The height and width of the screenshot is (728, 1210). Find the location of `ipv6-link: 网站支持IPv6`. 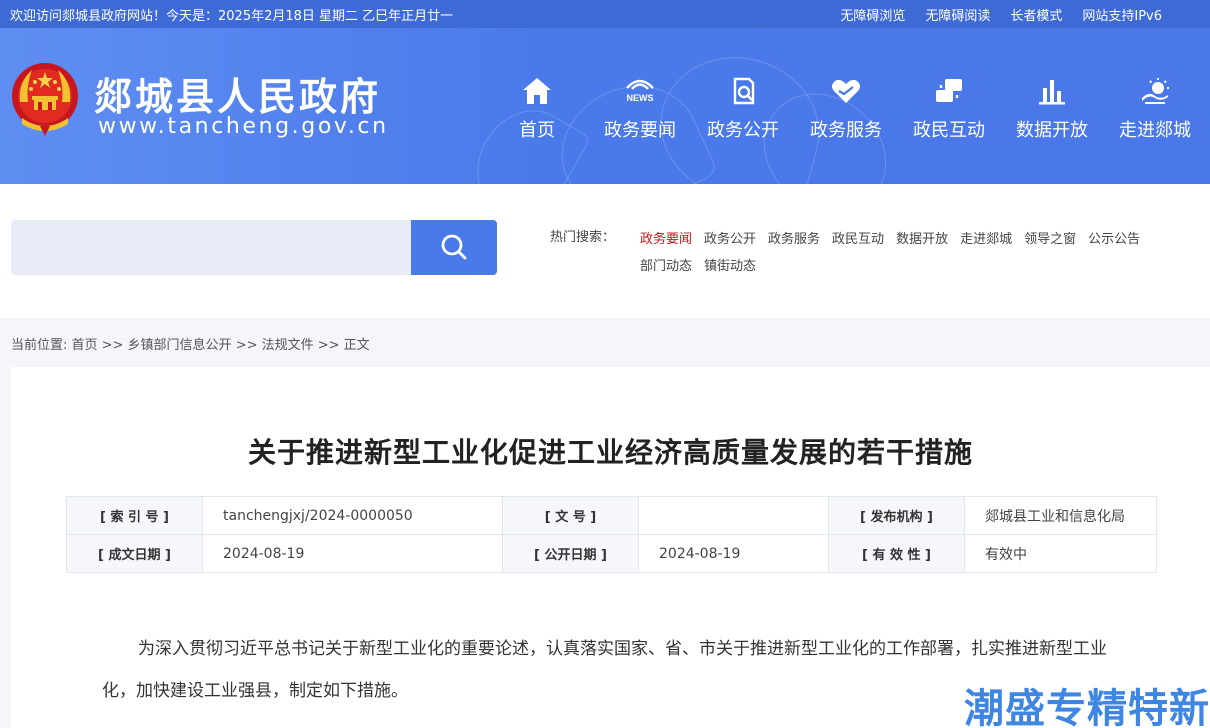

ipv6-link: 网站支持IPv6 is located at coordinates (1122, 14).